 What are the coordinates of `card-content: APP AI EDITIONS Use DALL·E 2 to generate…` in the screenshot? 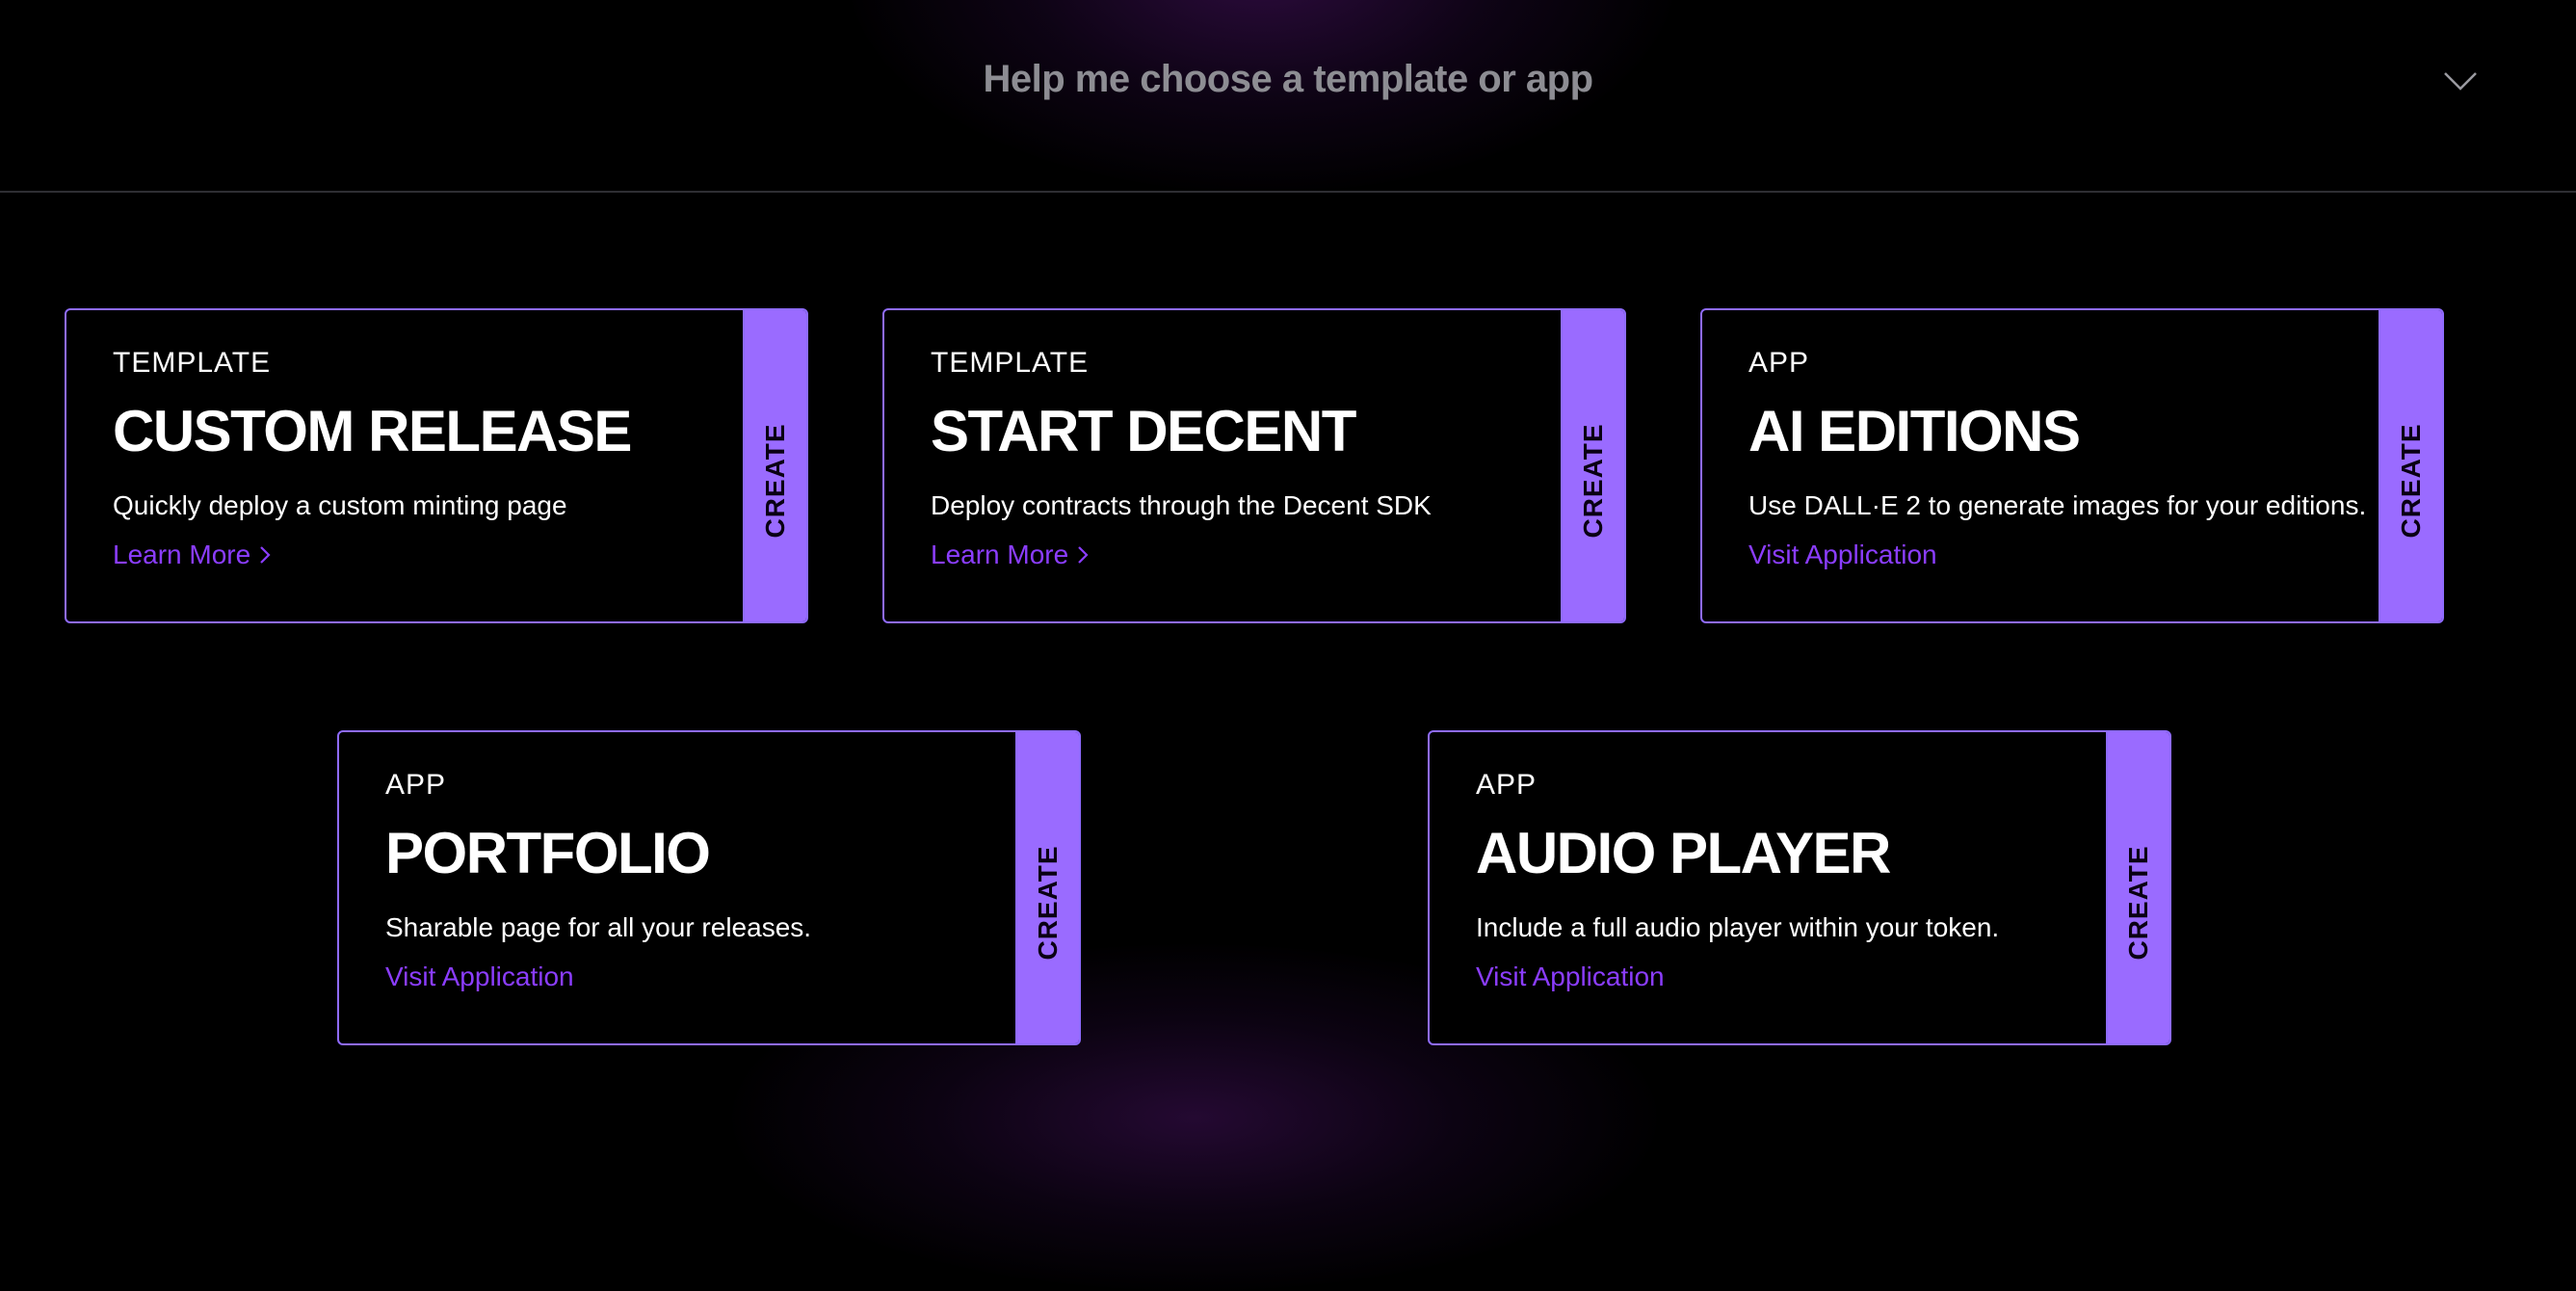 It's located at (2061, 459).